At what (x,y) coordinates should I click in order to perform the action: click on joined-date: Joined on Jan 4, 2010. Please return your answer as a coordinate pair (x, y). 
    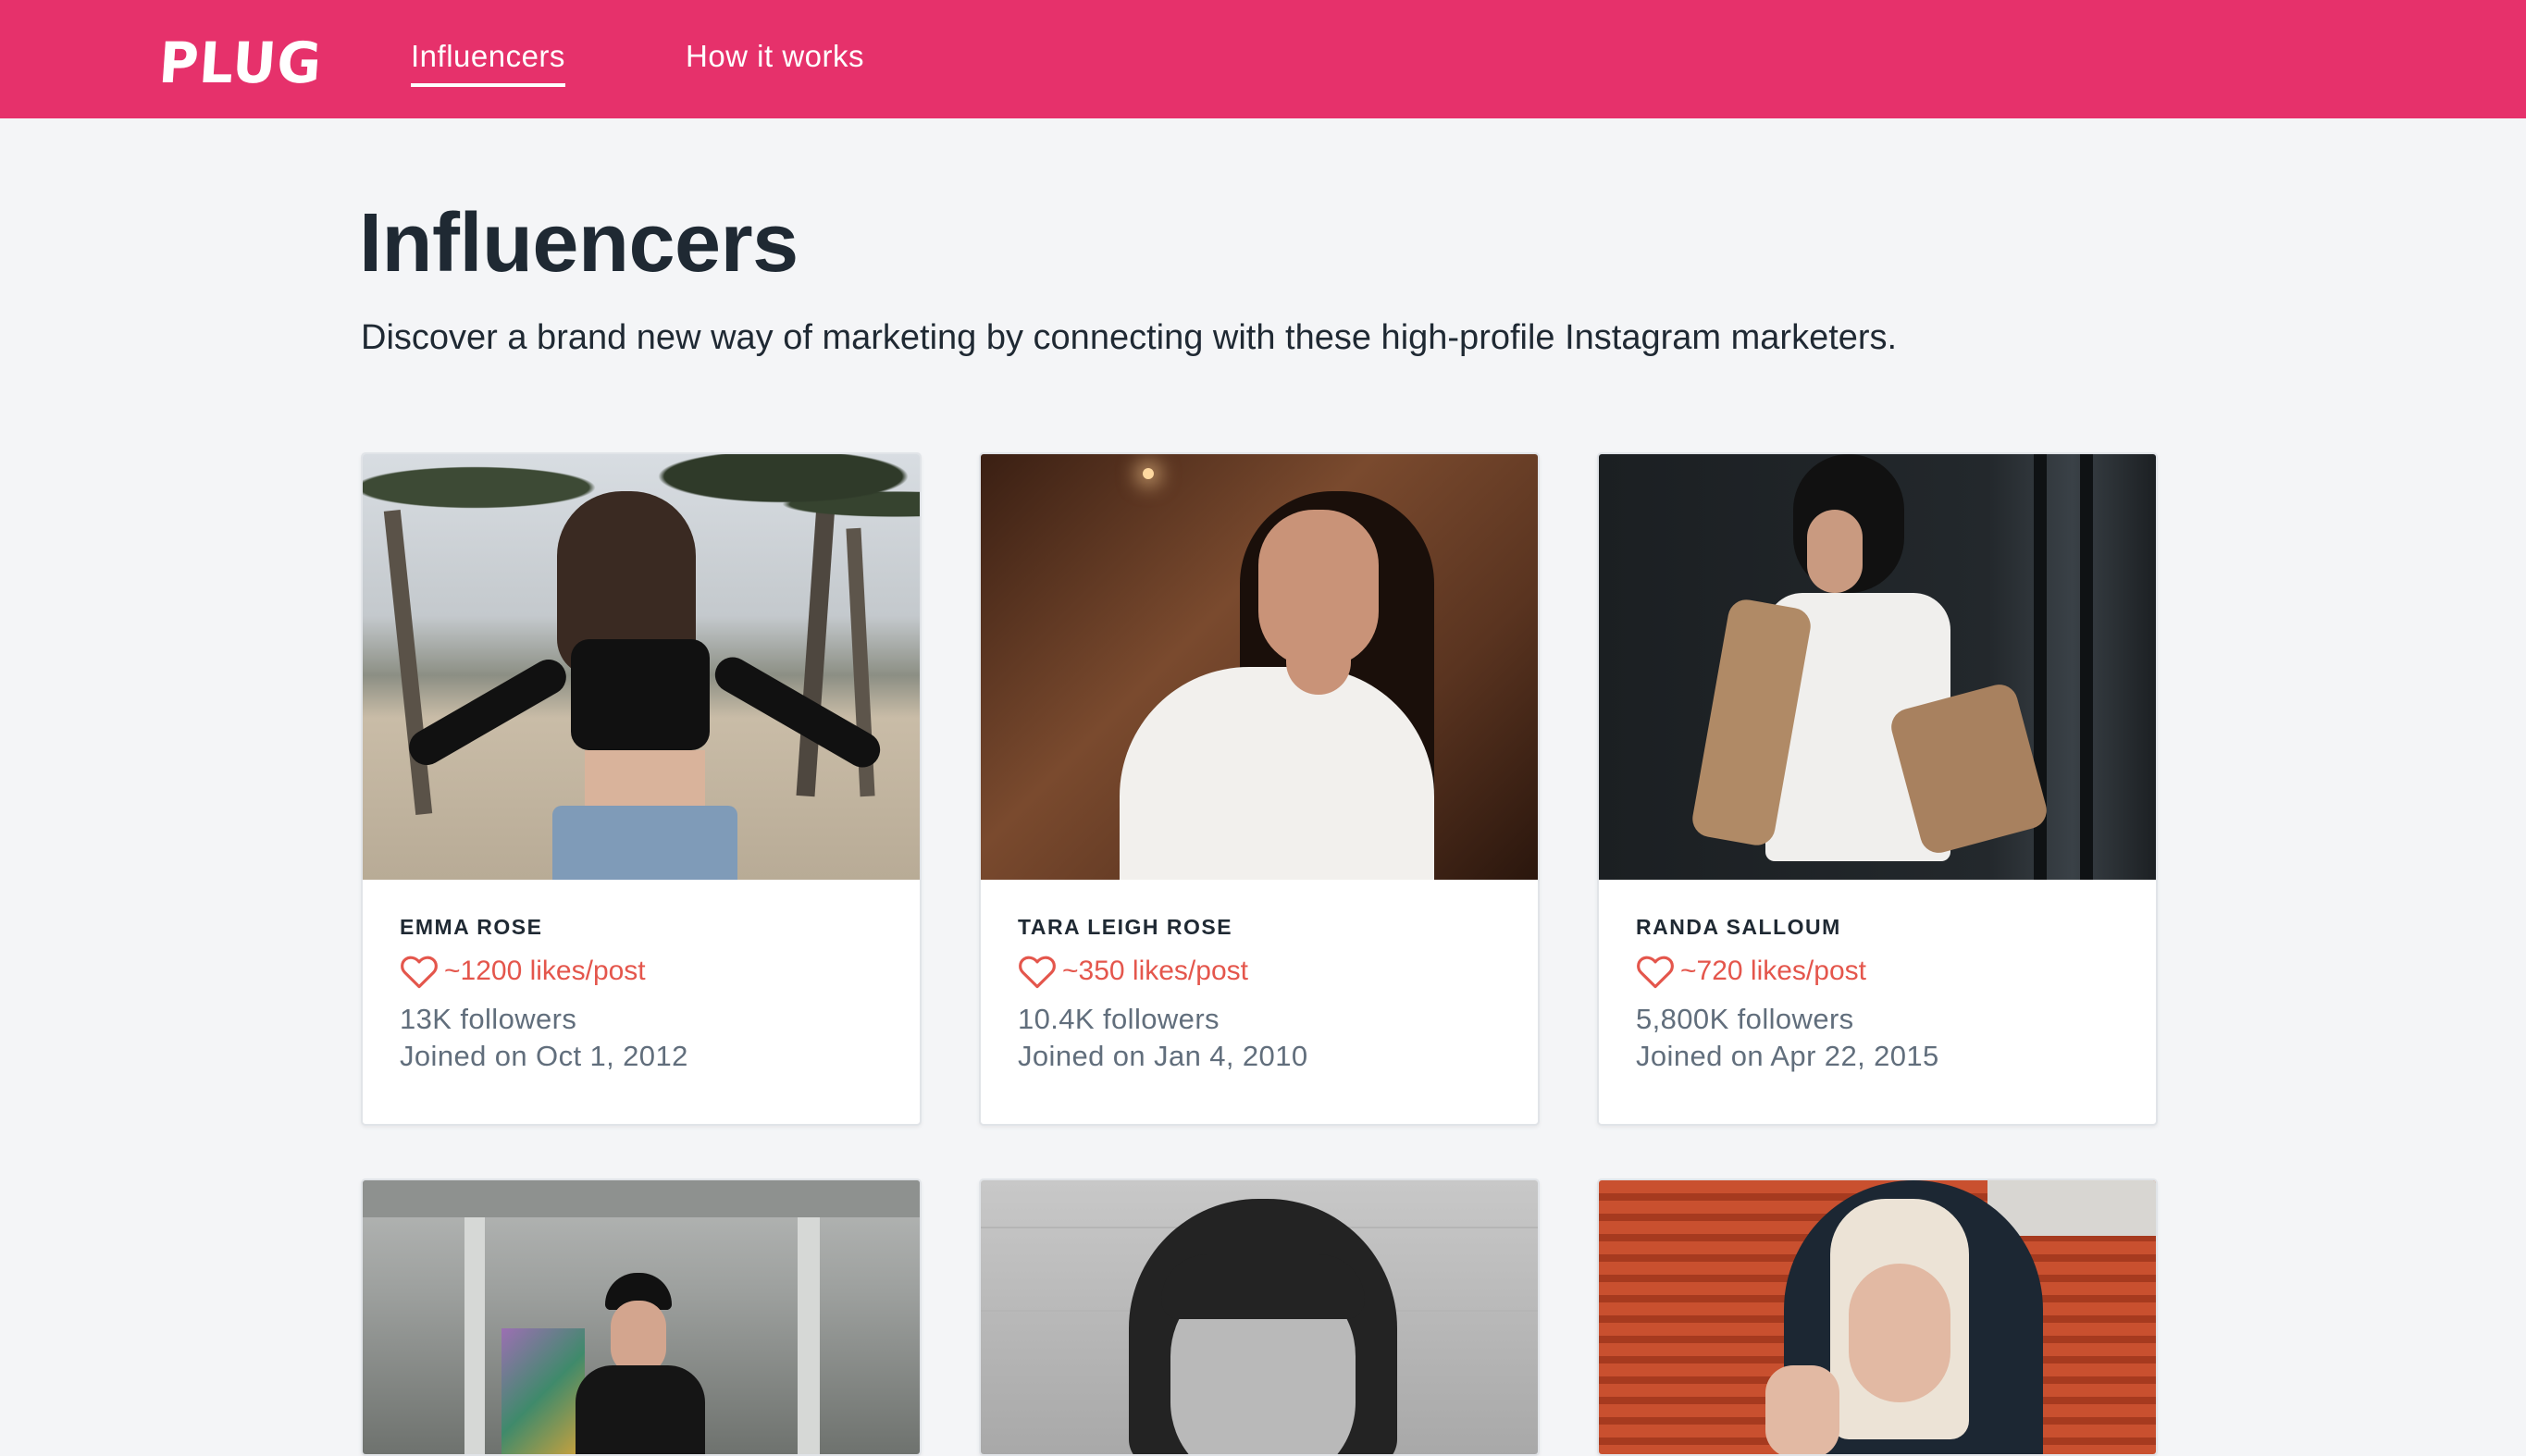
    Looking at the image, I should click on (1163, 1056).